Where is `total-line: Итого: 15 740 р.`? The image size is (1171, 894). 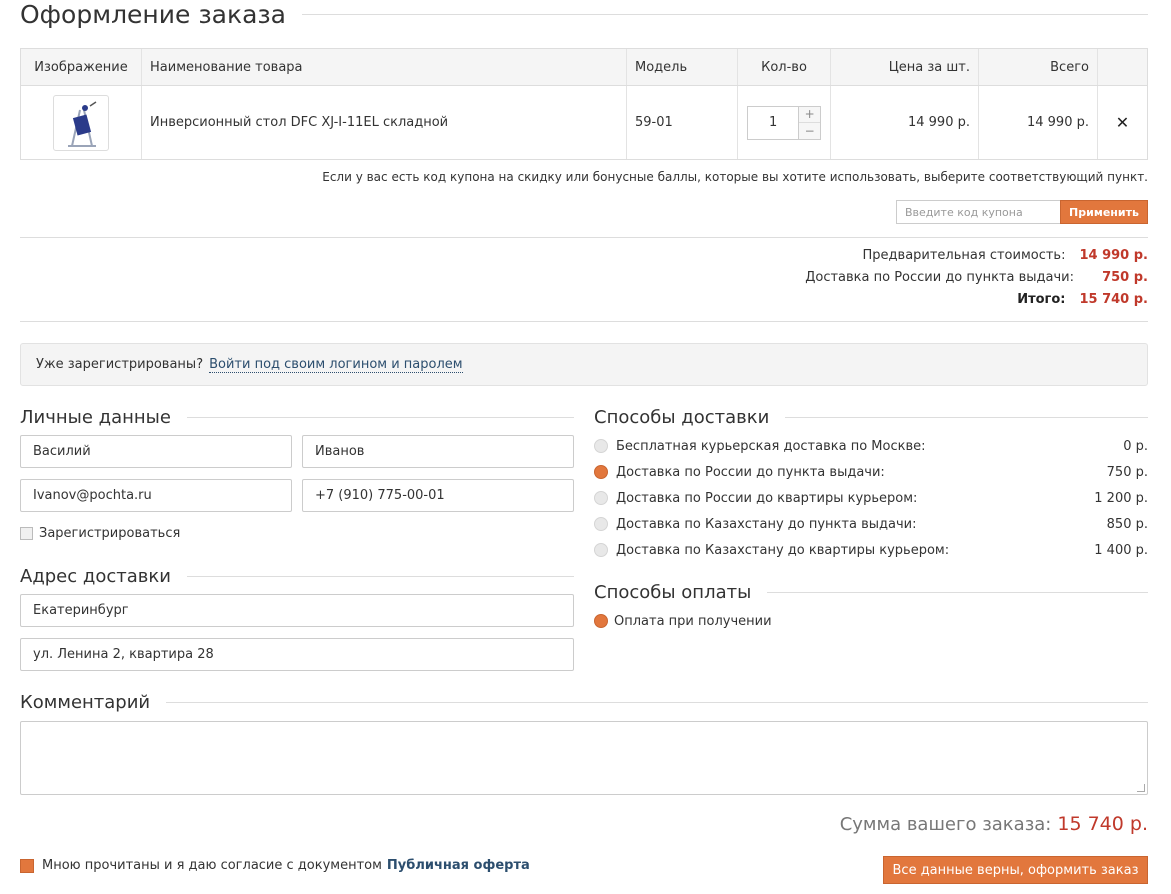
total-line: Итого: 15 740 р. is located at coordinates (1082, 299).